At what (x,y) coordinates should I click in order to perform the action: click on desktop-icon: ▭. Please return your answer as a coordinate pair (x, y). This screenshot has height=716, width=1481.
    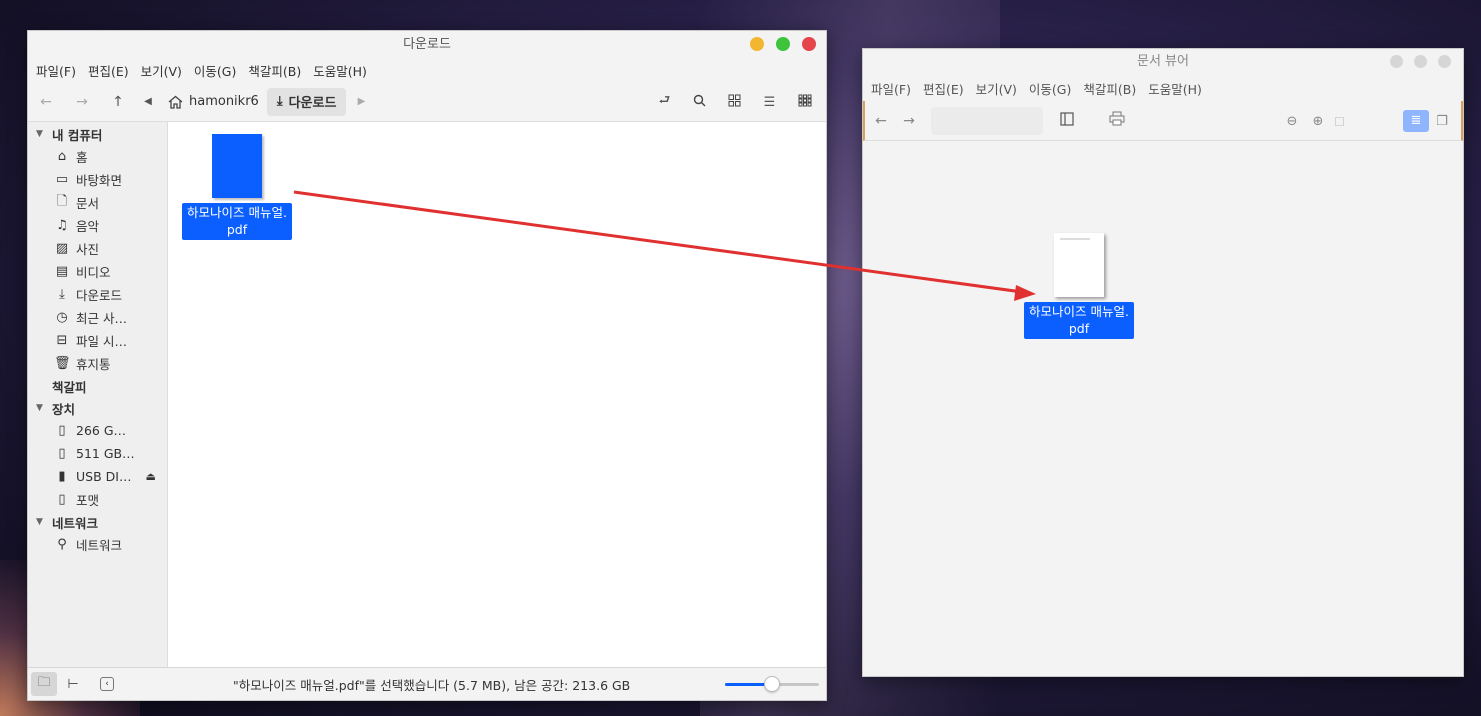
    Looking at the image, I should click on (62, 179).